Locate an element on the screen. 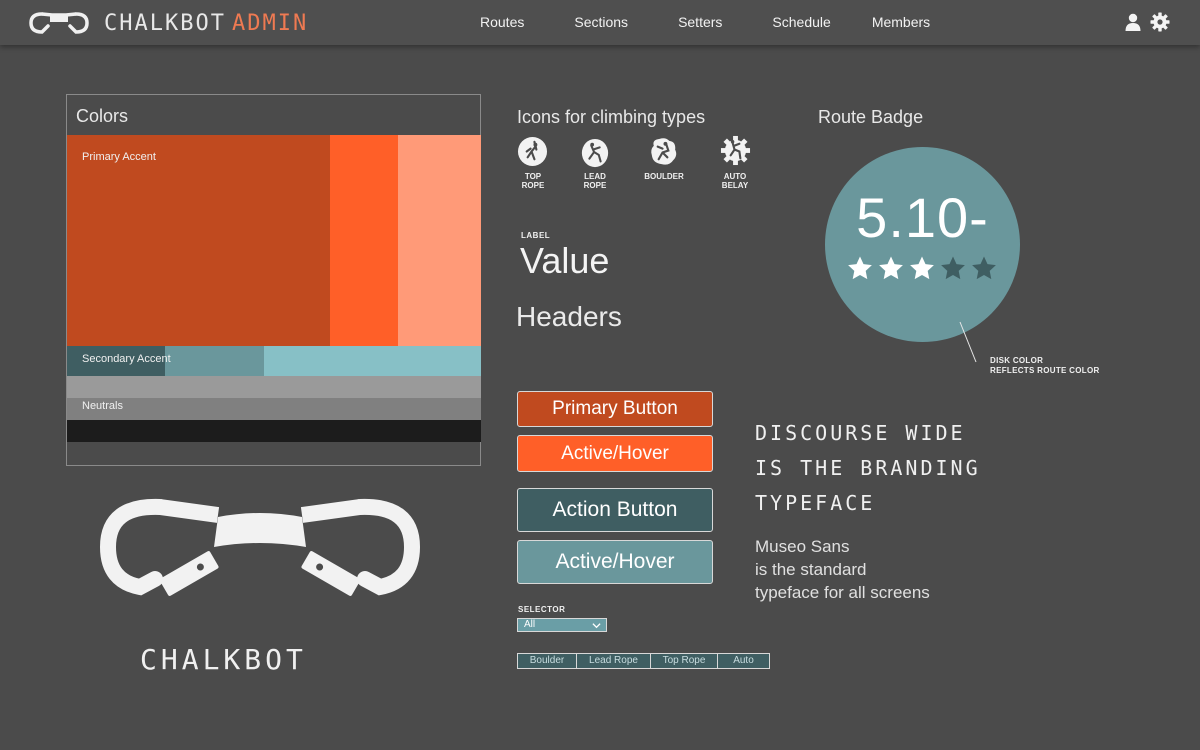 This screenshot has width=1200, height=750. brand-suffix: ADMIN is located at coordinates (270, 23).